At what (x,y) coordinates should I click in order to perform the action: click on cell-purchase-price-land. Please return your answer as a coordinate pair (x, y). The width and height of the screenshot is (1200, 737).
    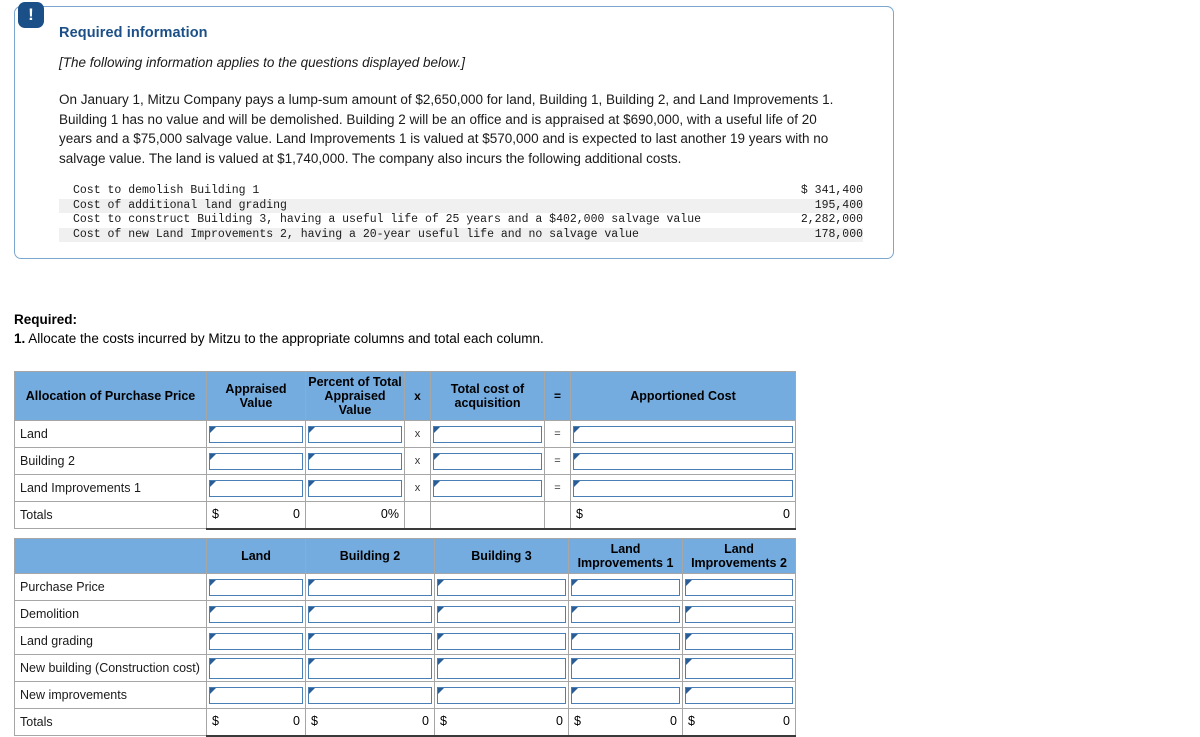
    Looking at the image, I should click on (256, 587).